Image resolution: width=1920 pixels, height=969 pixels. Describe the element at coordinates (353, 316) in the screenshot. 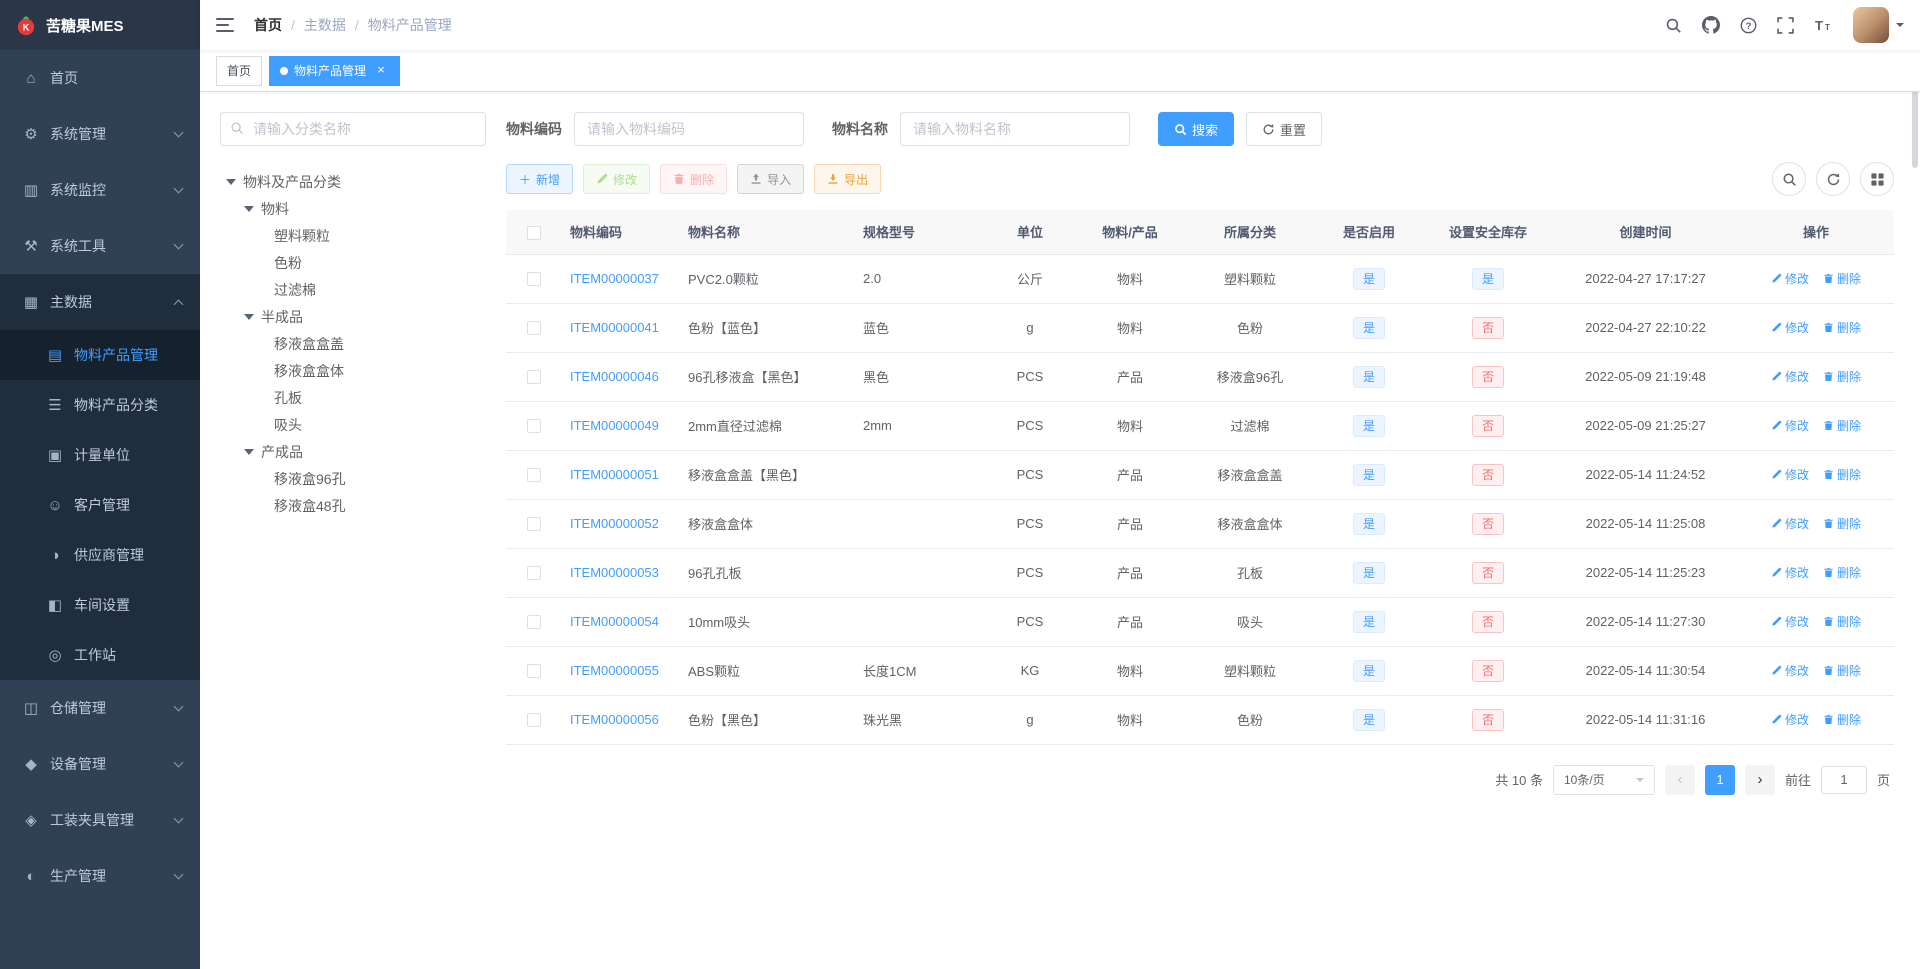

I see `tree-node: 半成品` at that location.